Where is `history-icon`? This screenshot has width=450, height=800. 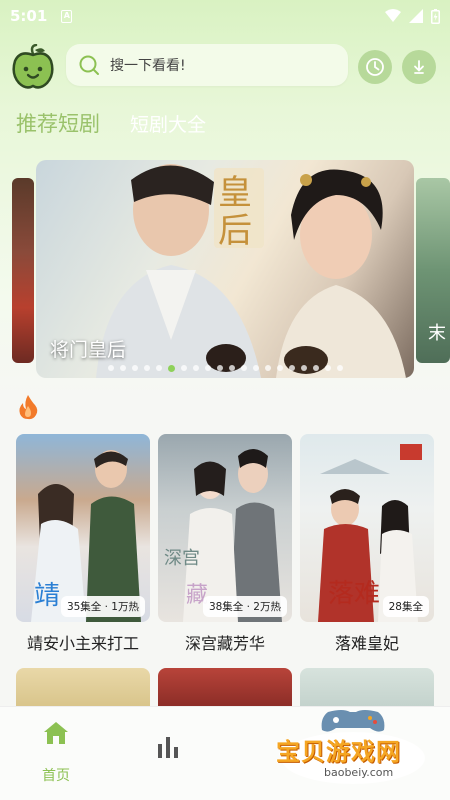 history-icon is located at coordinates (375, 67).